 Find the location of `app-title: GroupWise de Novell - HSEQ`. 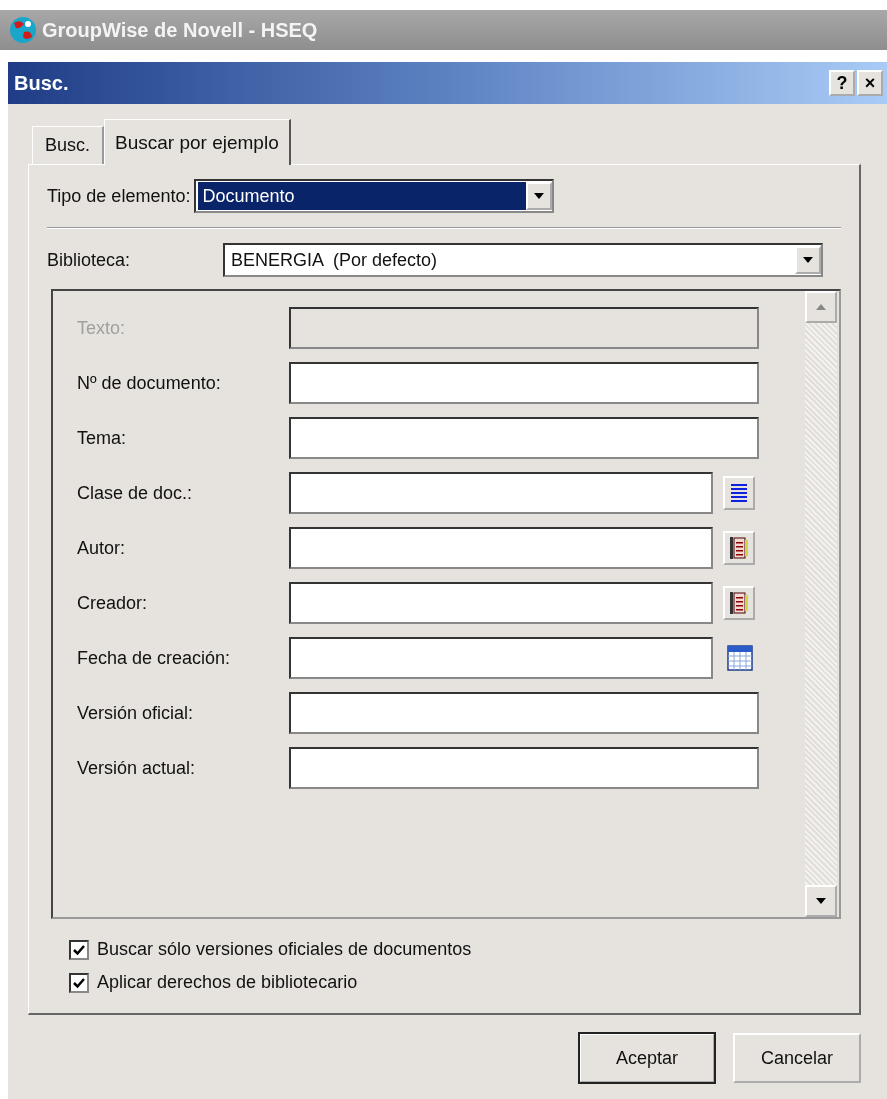

app-title: GroupWise de Novell - HSEQ is located at coordinates (180, 30).